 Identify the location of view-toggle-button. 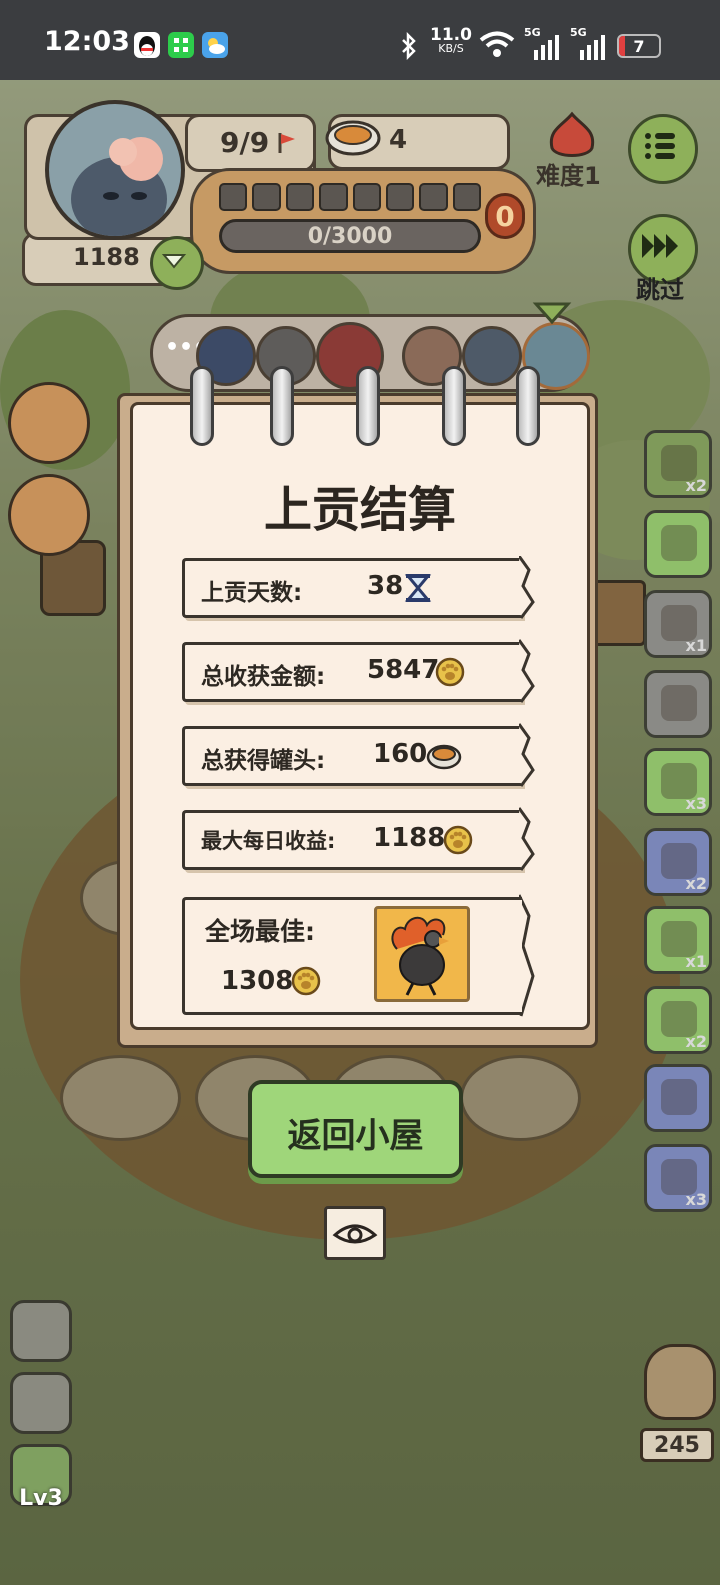
(355, 1233).